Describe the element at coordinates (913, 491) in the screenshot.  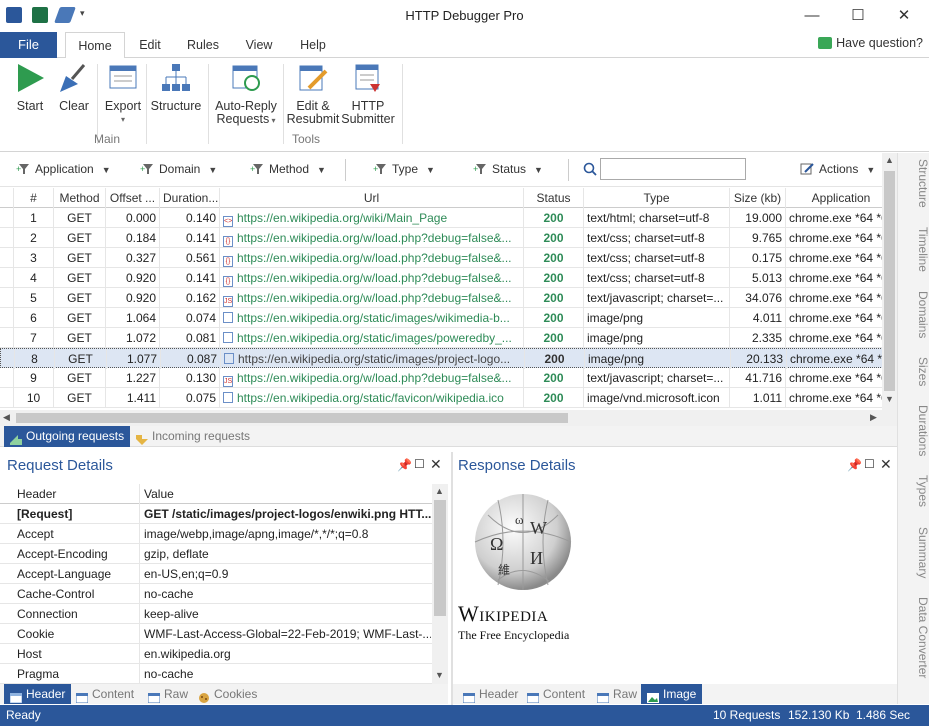
I see `side-tab-types: Types` at that location.